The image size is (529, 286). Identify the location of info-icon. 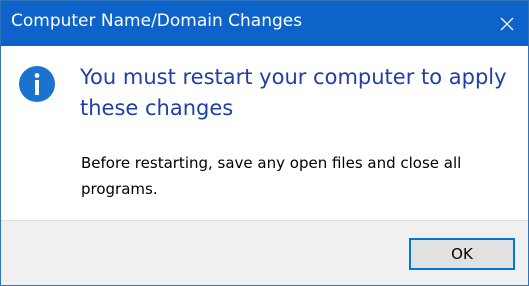
(37, 84).